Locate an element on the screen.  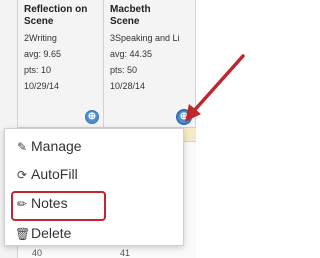
annotation-arrow-icon is located at coordinates (215, 88).